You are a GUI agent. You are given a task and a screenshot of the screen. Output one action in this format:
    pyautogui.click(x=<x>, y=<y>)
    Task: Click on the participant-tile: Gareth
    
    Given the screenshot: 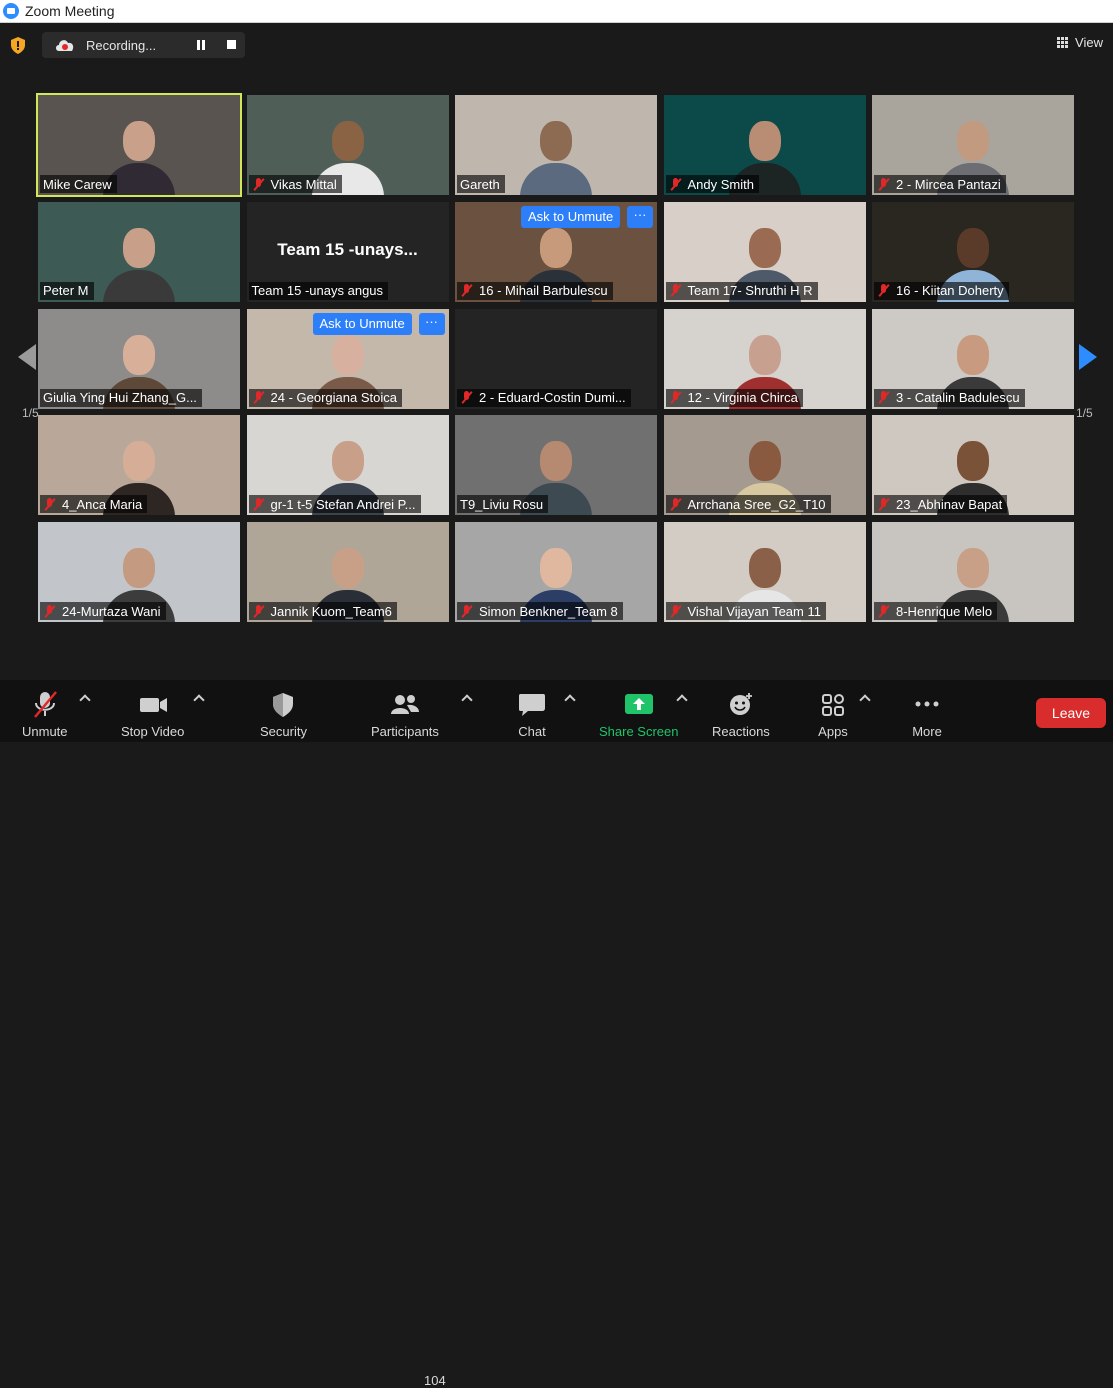 What is the action you would take?
    pyautogui.click(x=556, y=145)
    